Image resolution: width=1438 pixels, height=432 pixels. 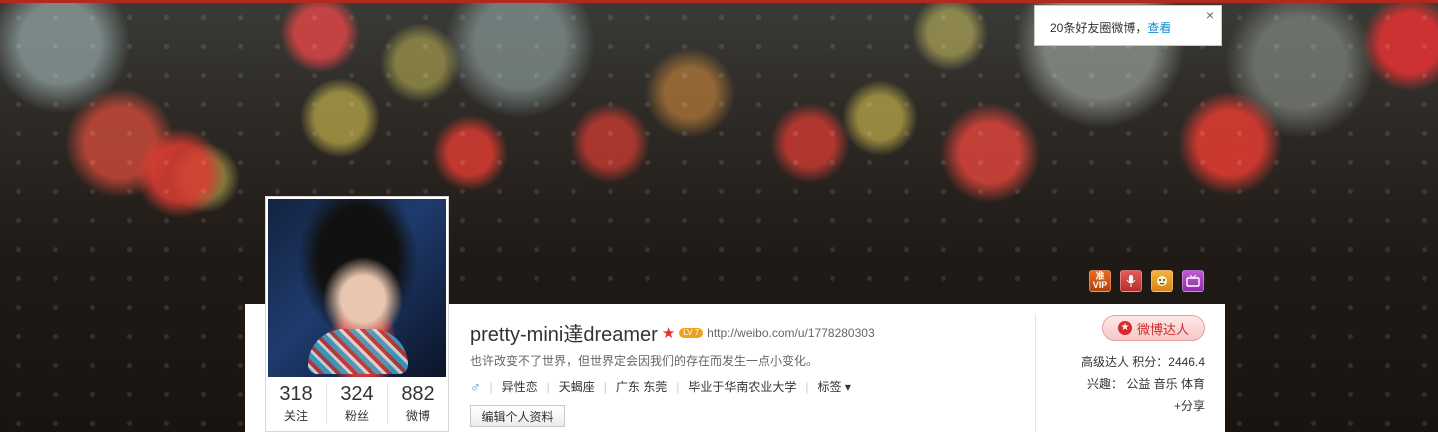 What do you see at coordinates (418, 394) in the screenshot?
I see `stat-posts-count: 882` at bounding box center [418, 394].